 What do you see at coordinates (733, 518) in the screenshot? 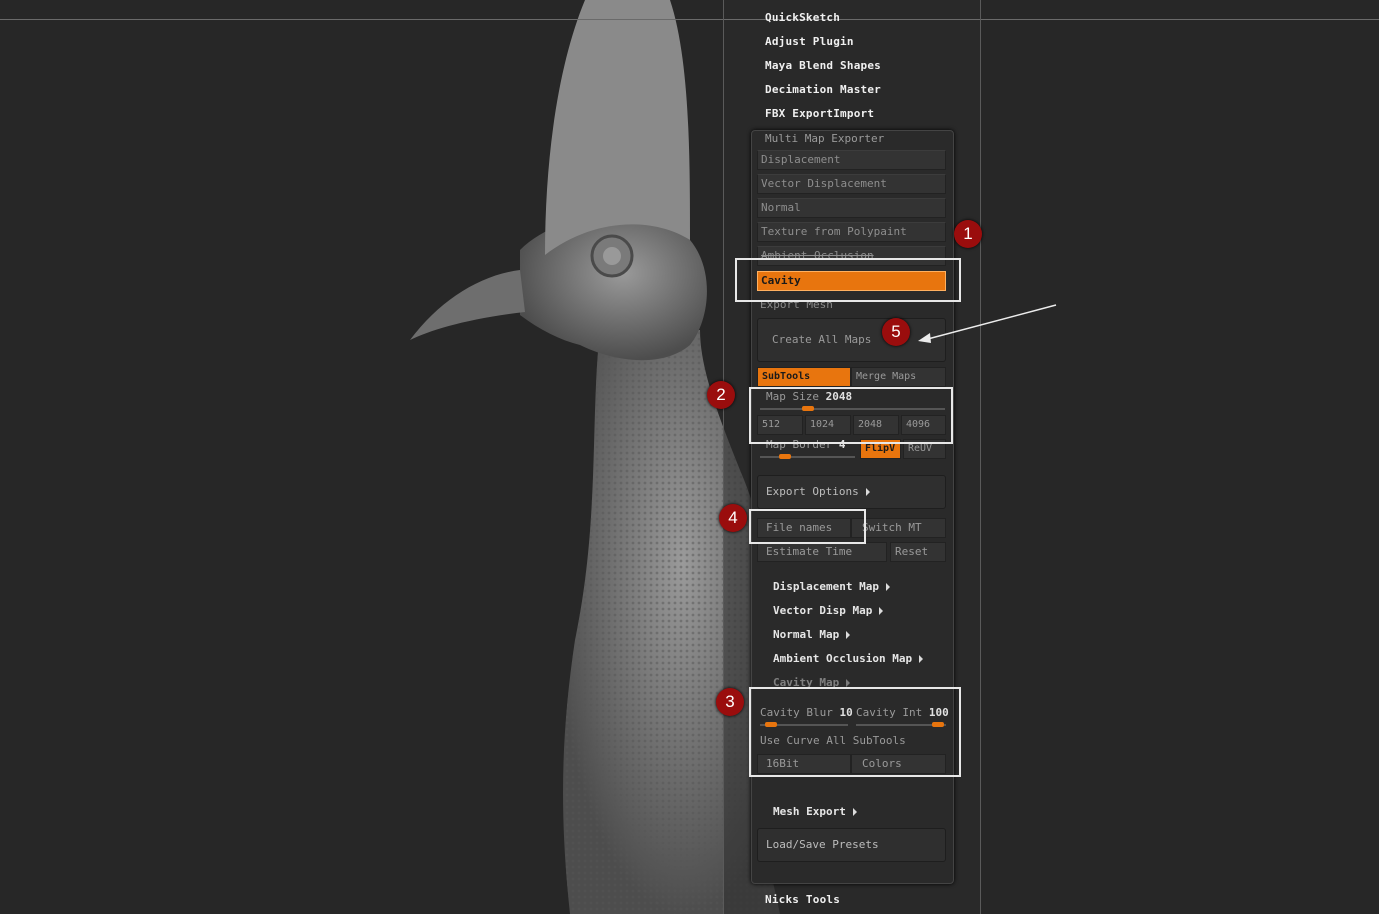
I see `marker-4: 4` at bounding box center [733, 518].